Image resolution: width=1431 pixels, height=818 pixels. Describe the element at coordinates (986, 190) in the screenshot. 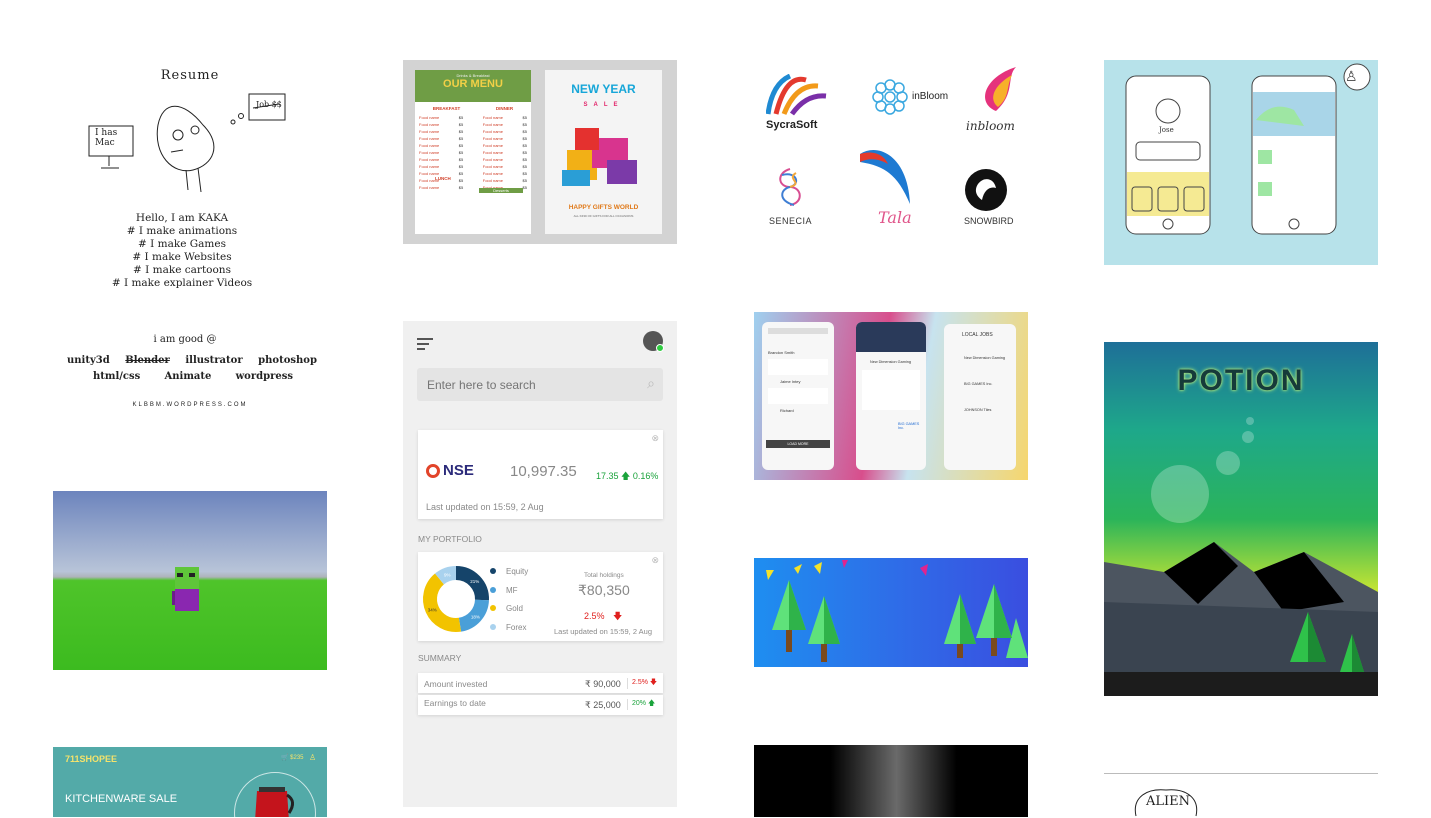

I see `snowbird-logo` at that location.